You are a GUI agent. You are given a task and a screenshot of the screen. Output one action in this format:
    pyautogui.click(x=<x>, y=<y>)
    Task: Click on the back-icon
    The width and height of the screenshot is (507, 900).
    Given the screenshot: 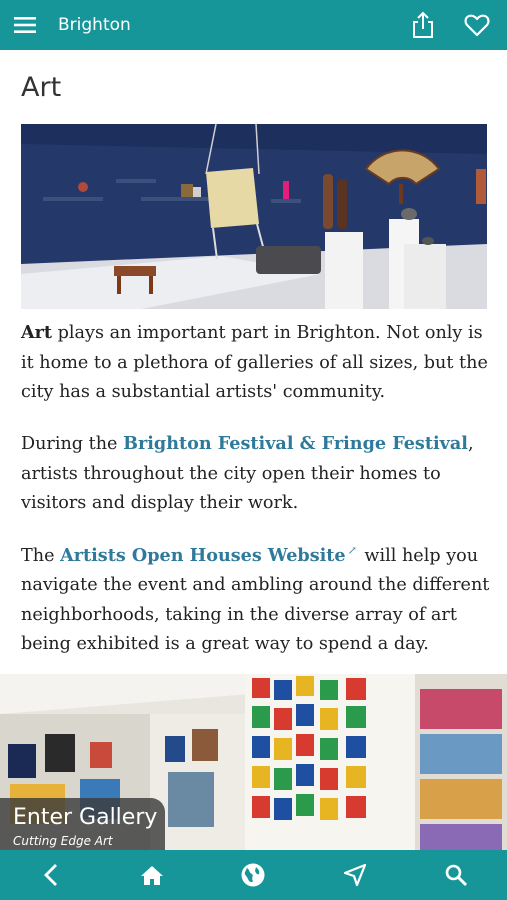 What is the action you would take?
    pyautogui.click(x=50, y=875)
    